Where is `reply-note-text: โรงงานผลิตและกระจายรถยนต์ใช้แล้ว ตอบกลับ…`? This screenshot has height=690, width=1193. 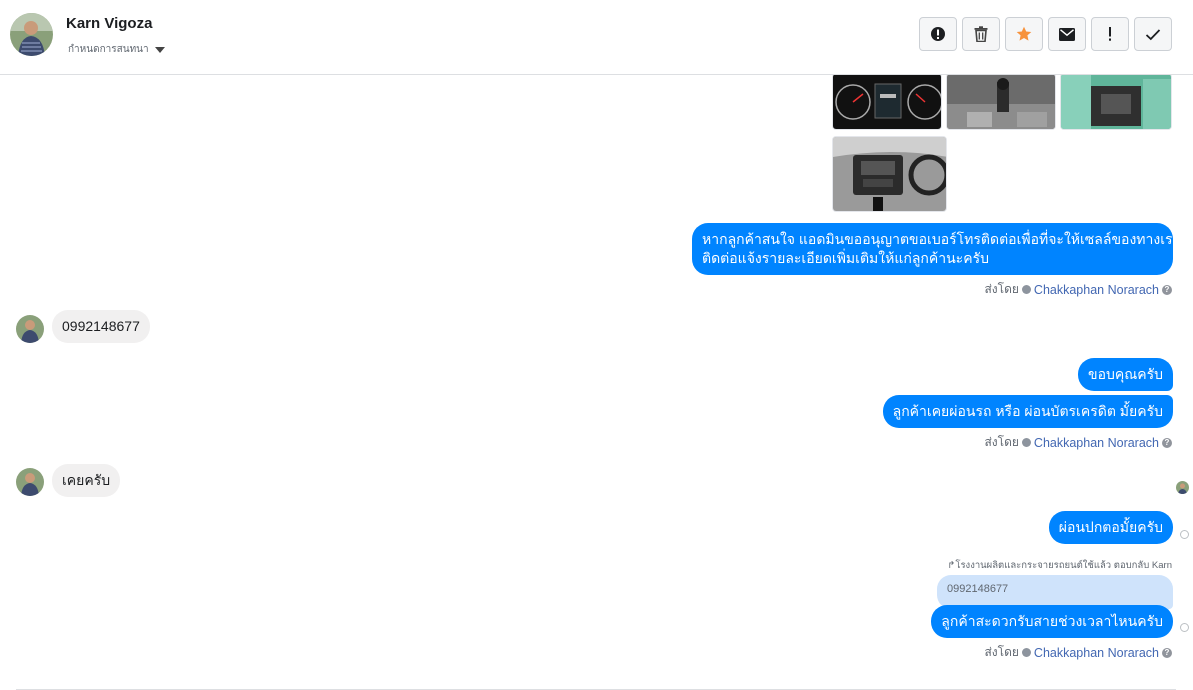
reply-note-text: โรงงานผลิตและกระจายรถยนต์ใช้แล้ว ตอบกลับ… is located at coordinates (1063, 565).